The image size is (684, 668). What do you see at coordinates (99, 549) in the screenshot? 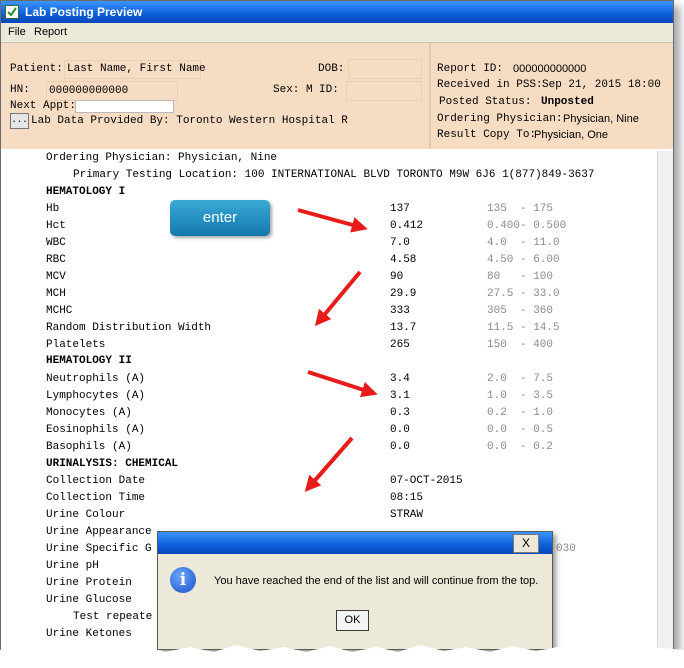
I see `result-name: Urine Specific G` at bounding box center [99, 549].